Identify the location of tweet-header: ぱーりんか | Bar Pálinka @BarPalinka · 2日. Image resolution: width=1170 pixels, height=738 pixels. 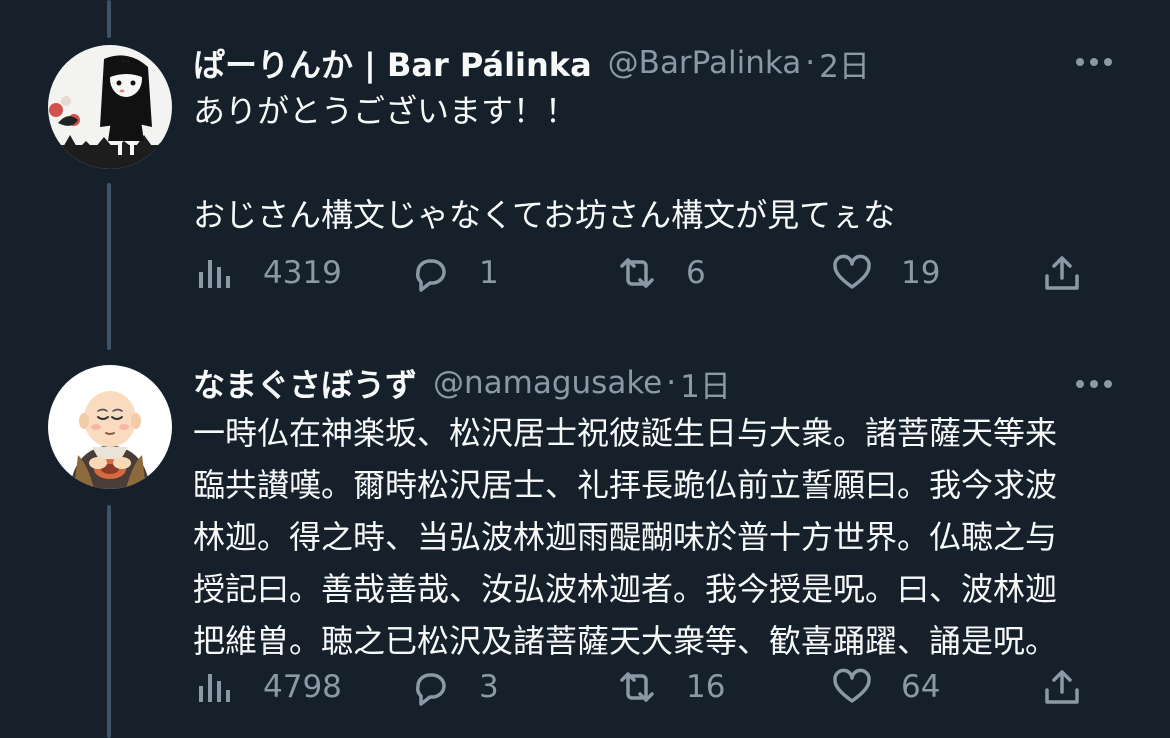
(531, 63).